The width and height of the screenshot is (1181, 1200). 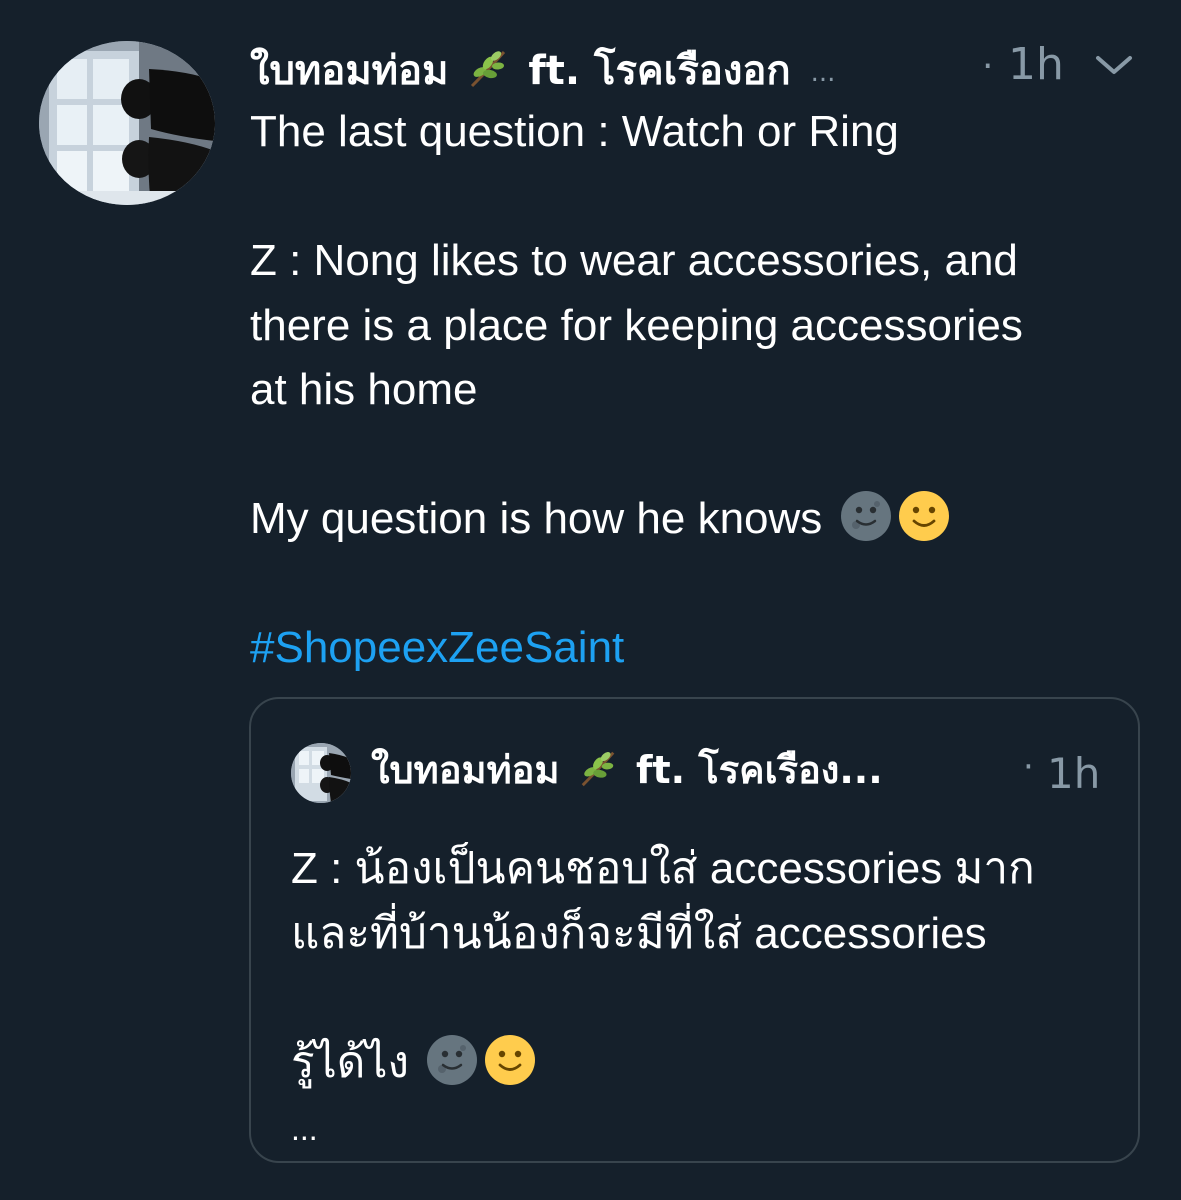 I want to click on tweet-line-with-emoji: My question is how he knows, so click(x=700, y=519).